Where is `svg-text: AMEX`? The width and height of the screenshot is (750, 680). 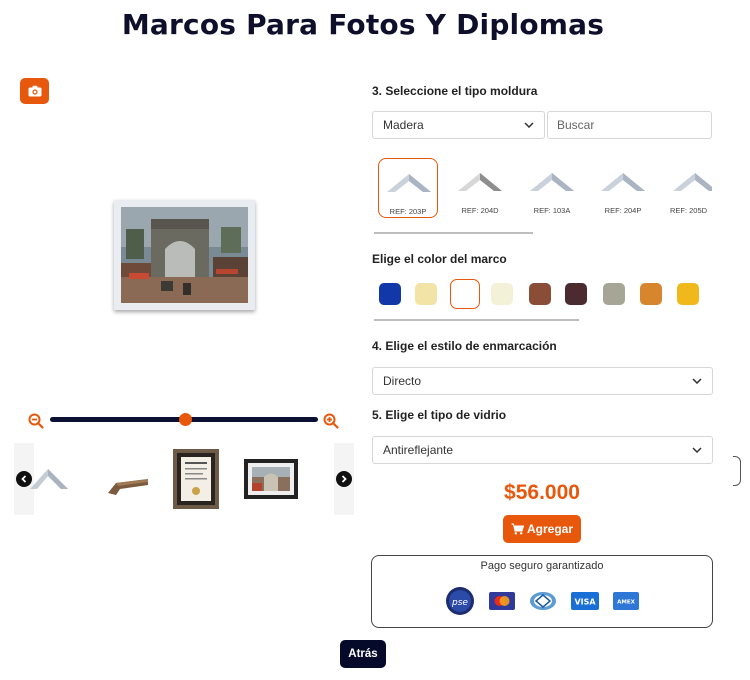 svg-text: AMEX is located at coordinates (626, 603).